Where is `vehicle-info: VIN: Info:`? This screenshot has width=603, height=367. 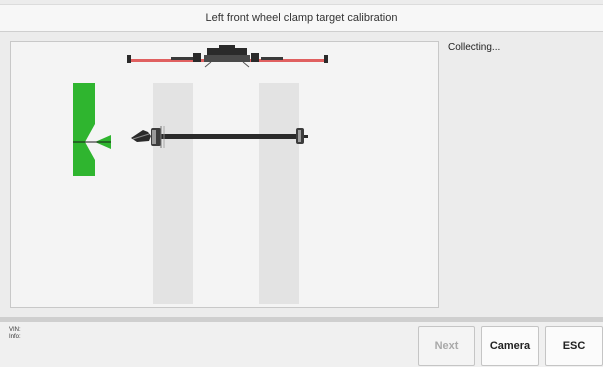 vehicle-info: VIN: Info: is located at coordinates (15, 334).